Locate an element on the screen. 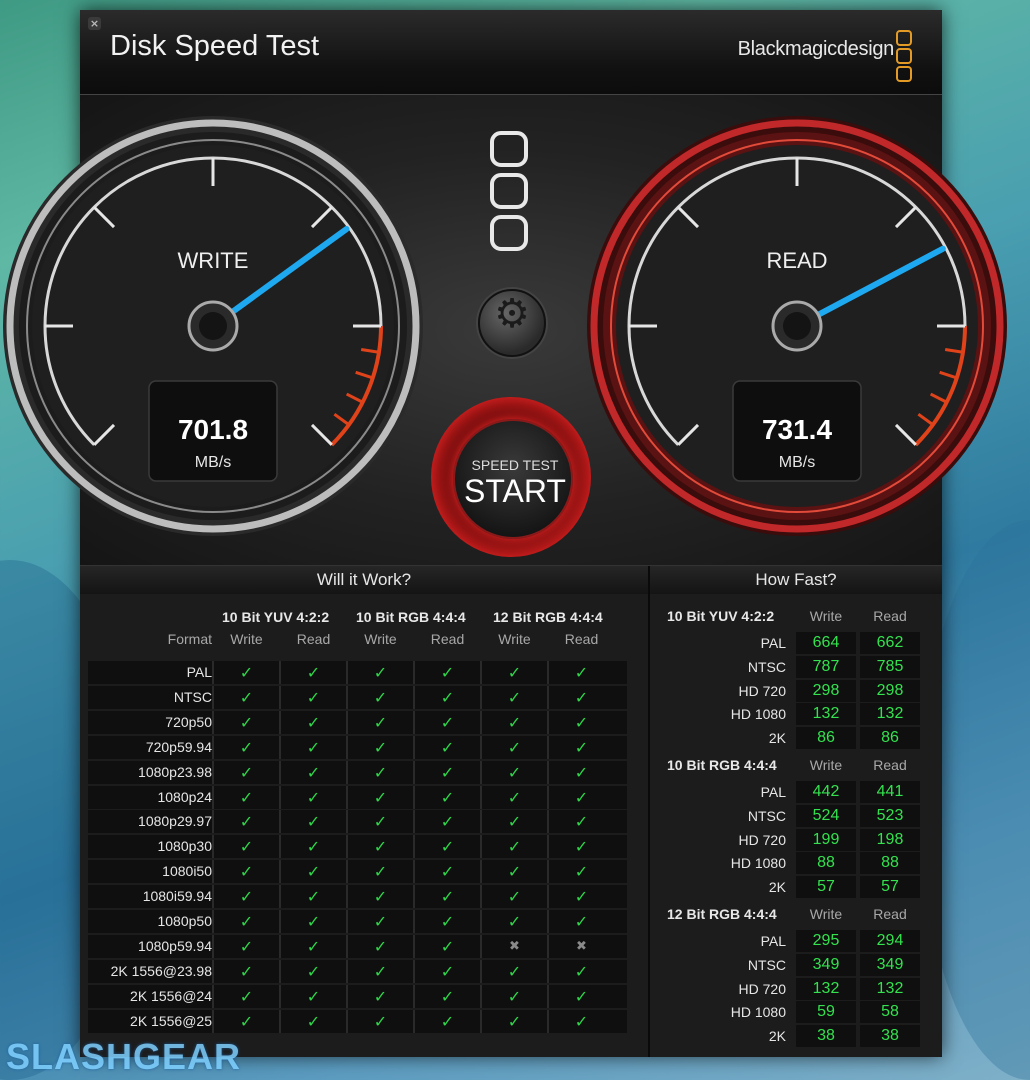  write-speed-value: 442 is located at coordinates (826, 792).